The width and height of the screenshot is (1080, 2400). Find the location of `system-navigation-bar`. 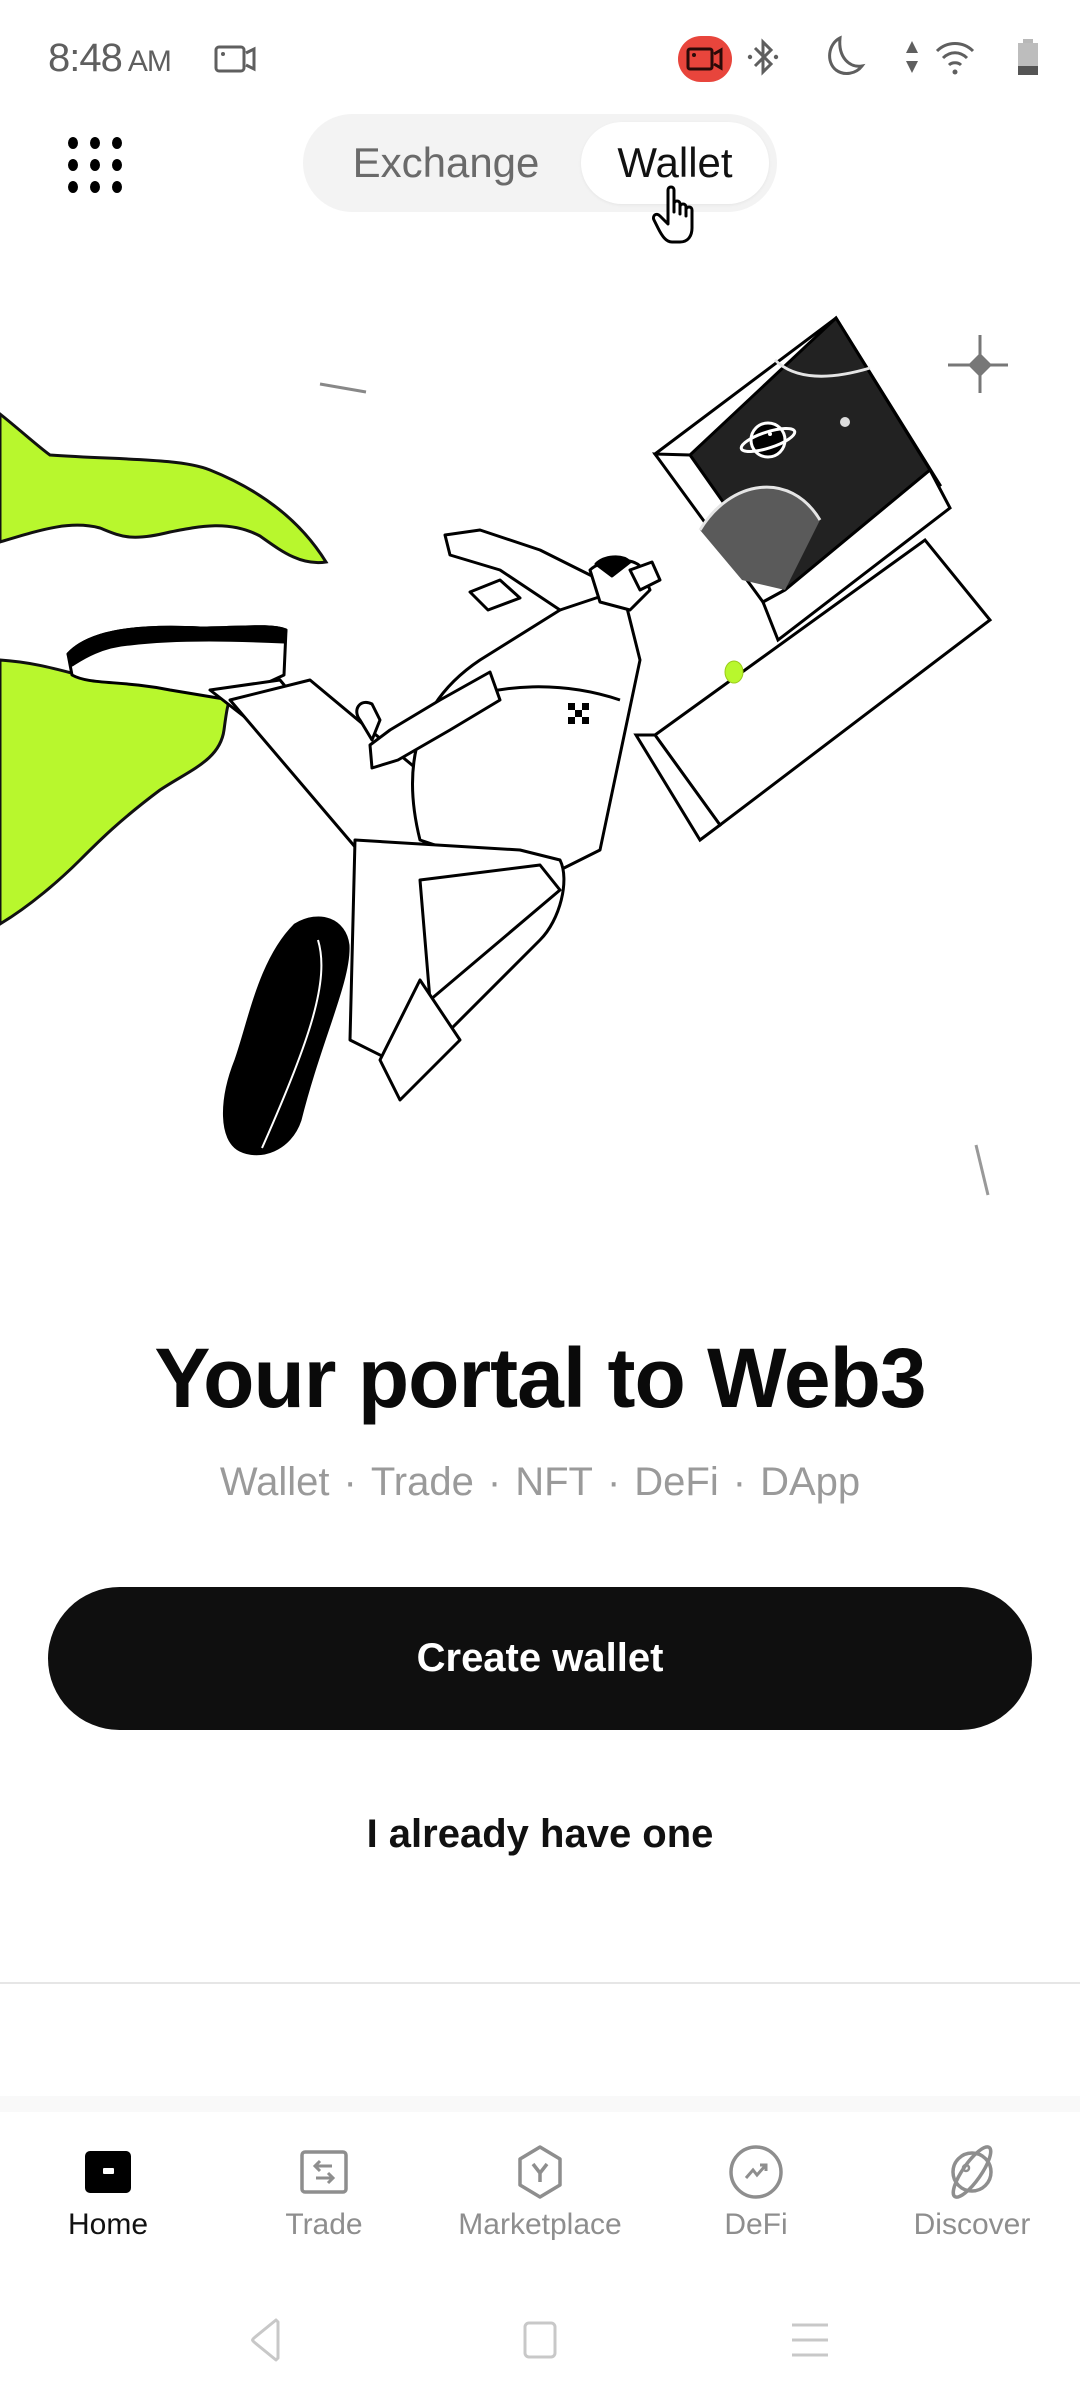

system-navigation-bar is located at coordinates (540, 2350).